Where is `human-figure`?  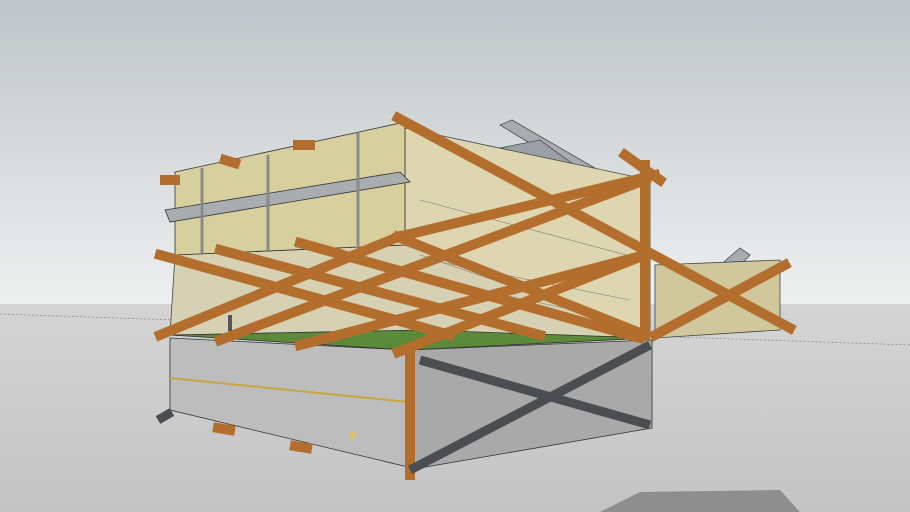 human-figure is located at coordinates (230, 323).